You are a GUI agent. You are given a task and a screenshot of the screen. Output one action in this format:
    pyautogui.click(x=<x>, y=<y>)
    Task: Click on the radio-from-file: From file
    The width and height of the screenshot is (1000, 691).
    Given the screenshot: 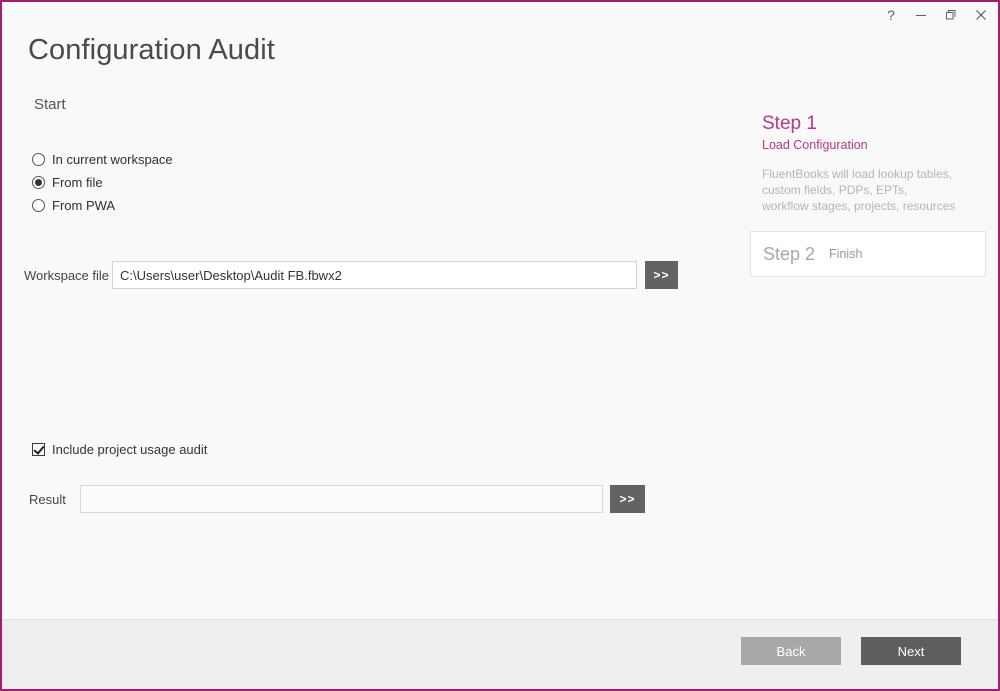 What is the action you would take?
    pyautogui.click(x=102, y=182)
    